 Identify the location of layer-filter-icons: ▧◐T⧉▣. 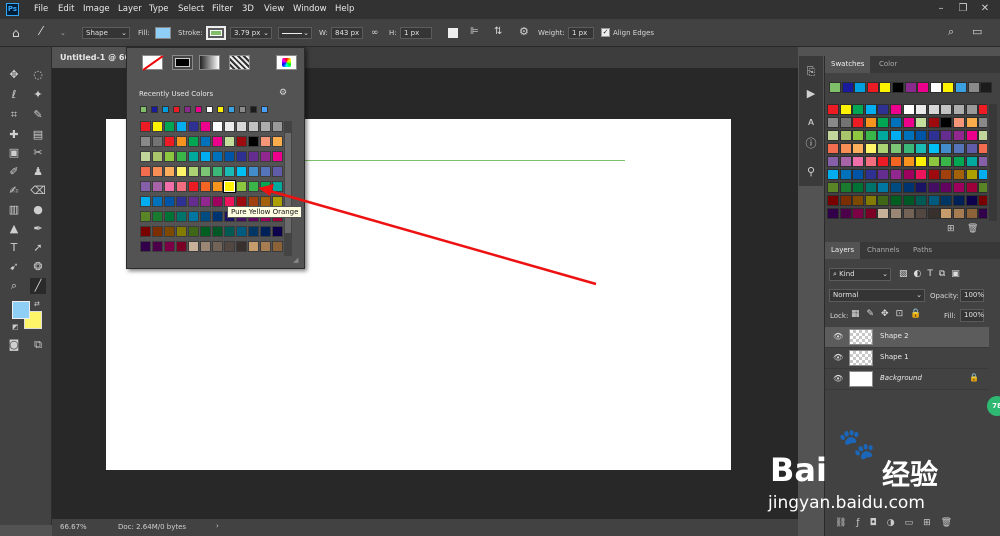
(932, 274).